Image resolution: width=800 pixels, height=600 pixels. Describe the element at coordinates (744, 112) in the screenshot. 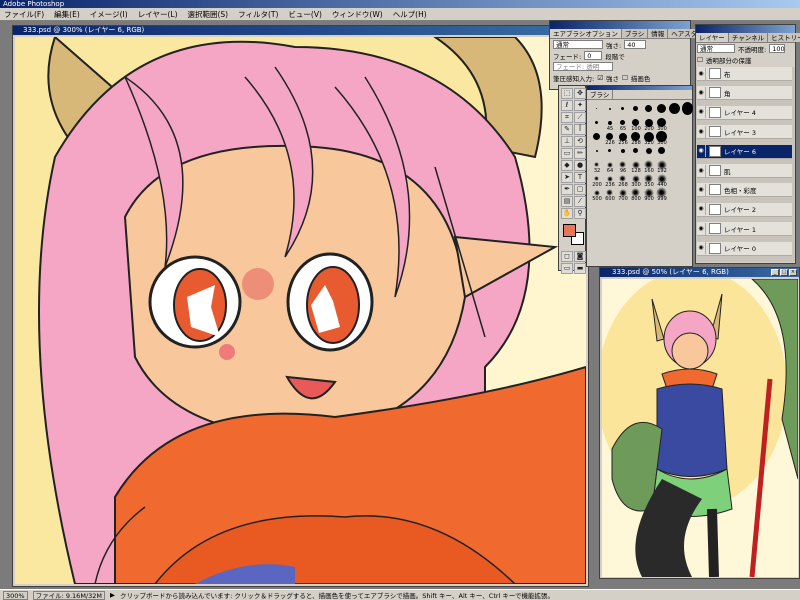

I see `layer-row: ◉ レイヤー 4` at that location.